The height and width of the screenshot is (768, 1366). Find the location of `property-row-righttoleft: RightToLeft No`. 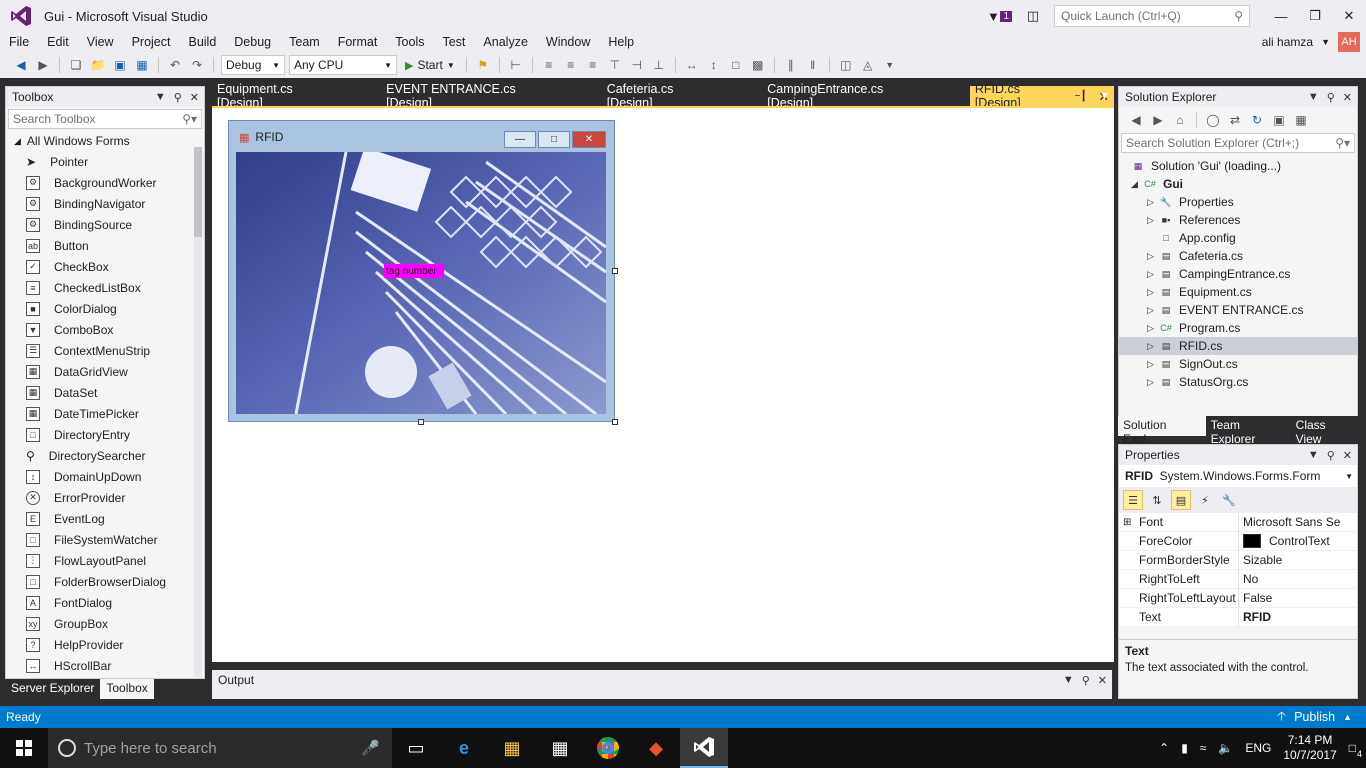

property-row-righttoleft: RightToLeft No is located at coordinates (1238, 579).